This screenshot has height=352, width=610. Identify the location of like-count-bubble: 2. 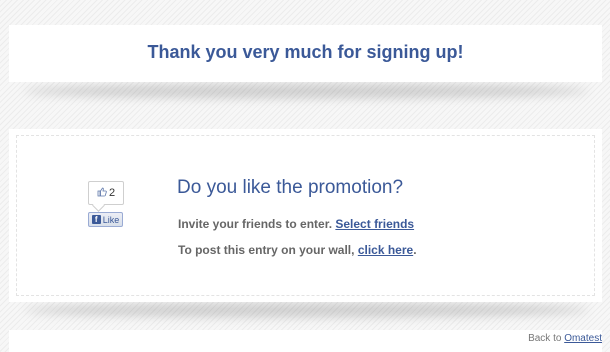
(106, 193).